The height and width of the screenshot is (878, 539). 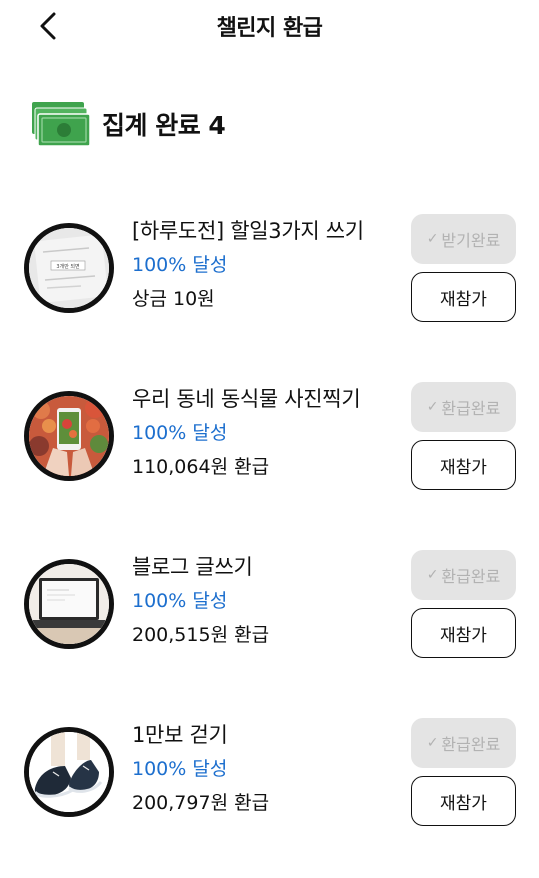 I want to click on thumbnail-caption: 3개만 되면, so click(x=68, y=266).